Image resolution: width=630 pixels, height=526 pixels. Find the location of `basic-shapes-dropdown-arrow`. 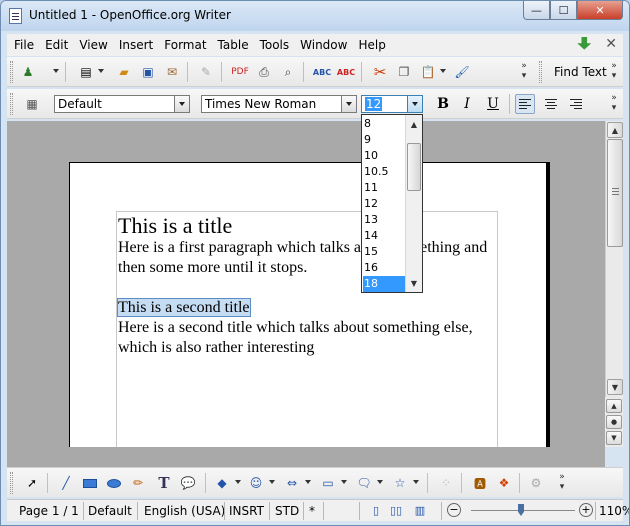

basic-shapes-dropdown-arrow is located at coordinates (238, 482).